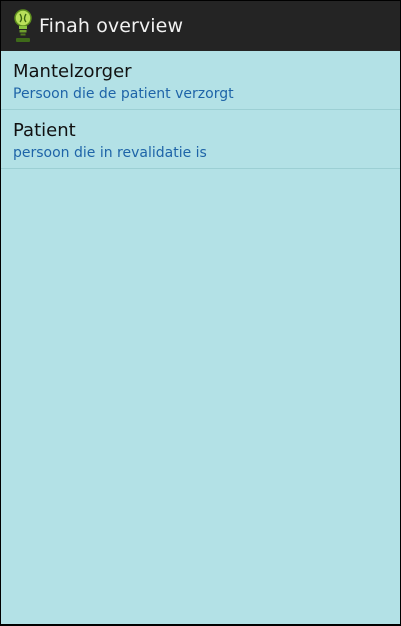  Describe the element at coordinates (111, 26) in the screenshot. I see `app-title: Finah overview` at that location.